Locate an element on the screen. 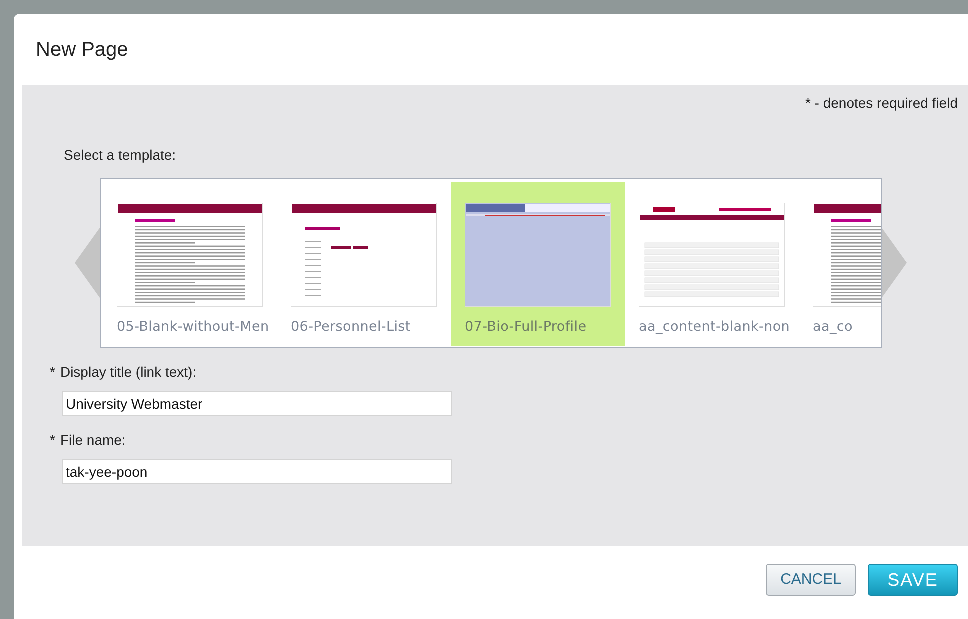 The image size is (968, 619). template-name: 06-Personnel-List is located at coordinates (350, 327).